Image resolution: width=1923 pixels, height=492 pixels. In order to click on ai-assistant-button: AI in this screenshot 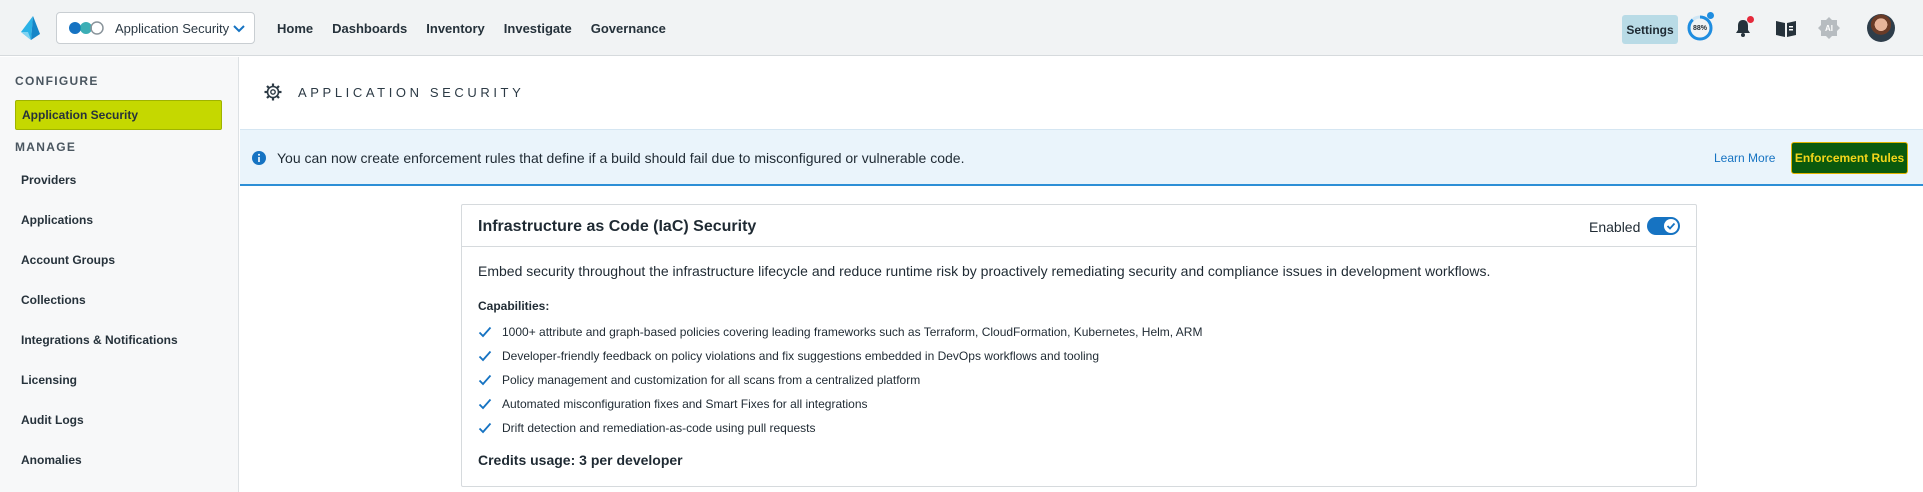, I will do `click(1829, 28)`.